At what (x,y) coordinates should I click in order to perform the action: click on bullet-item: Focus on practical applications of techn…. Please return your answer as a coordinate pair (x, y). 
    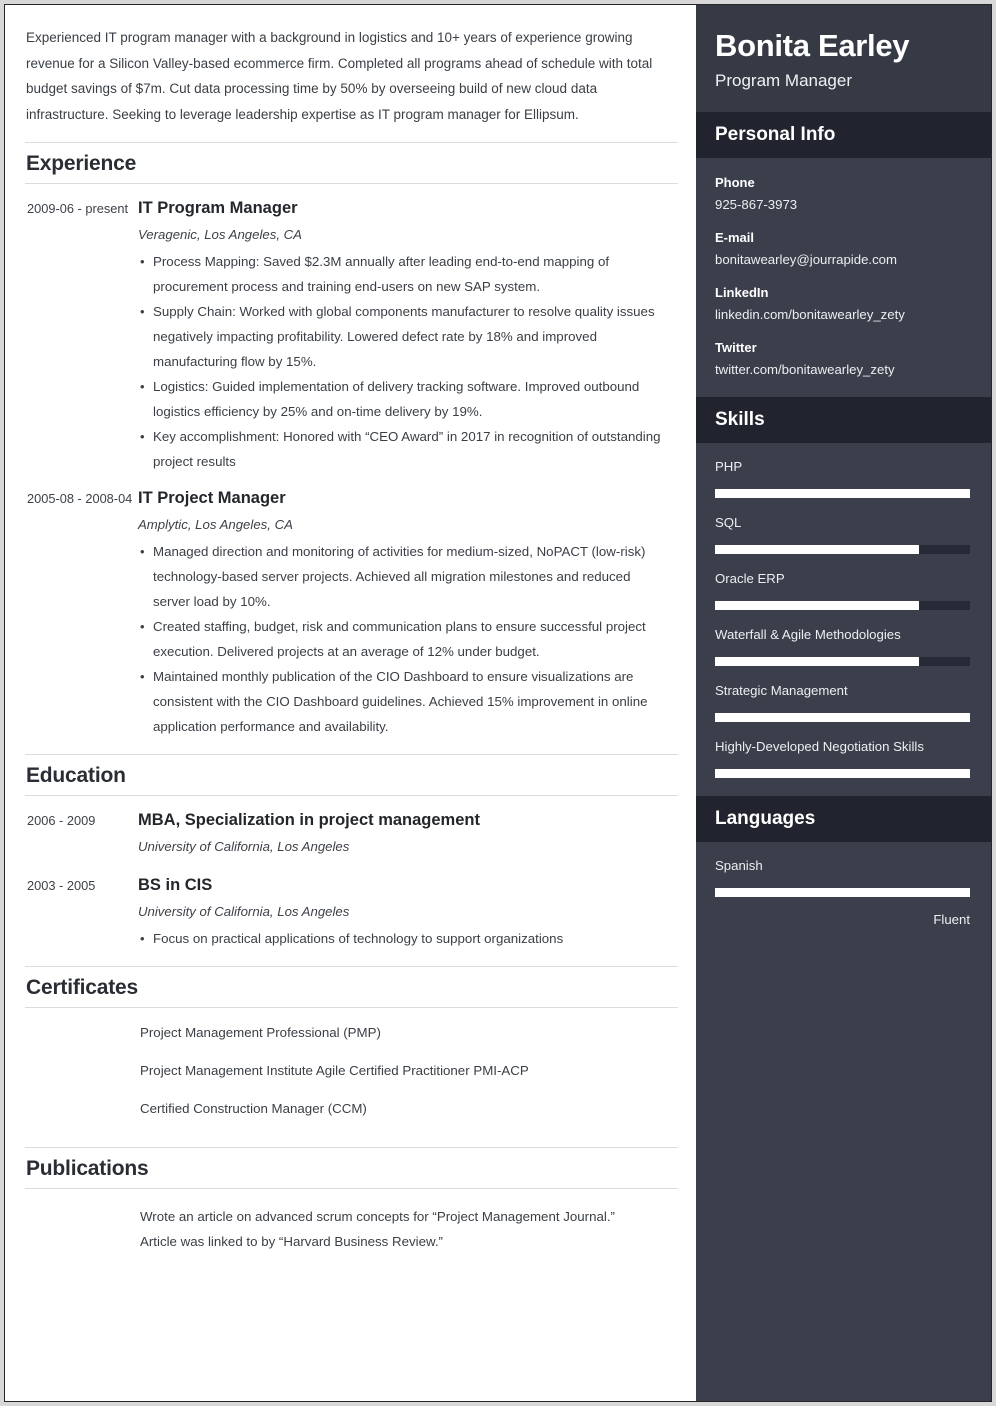
    Looking at the image, I should click on (402, 938).